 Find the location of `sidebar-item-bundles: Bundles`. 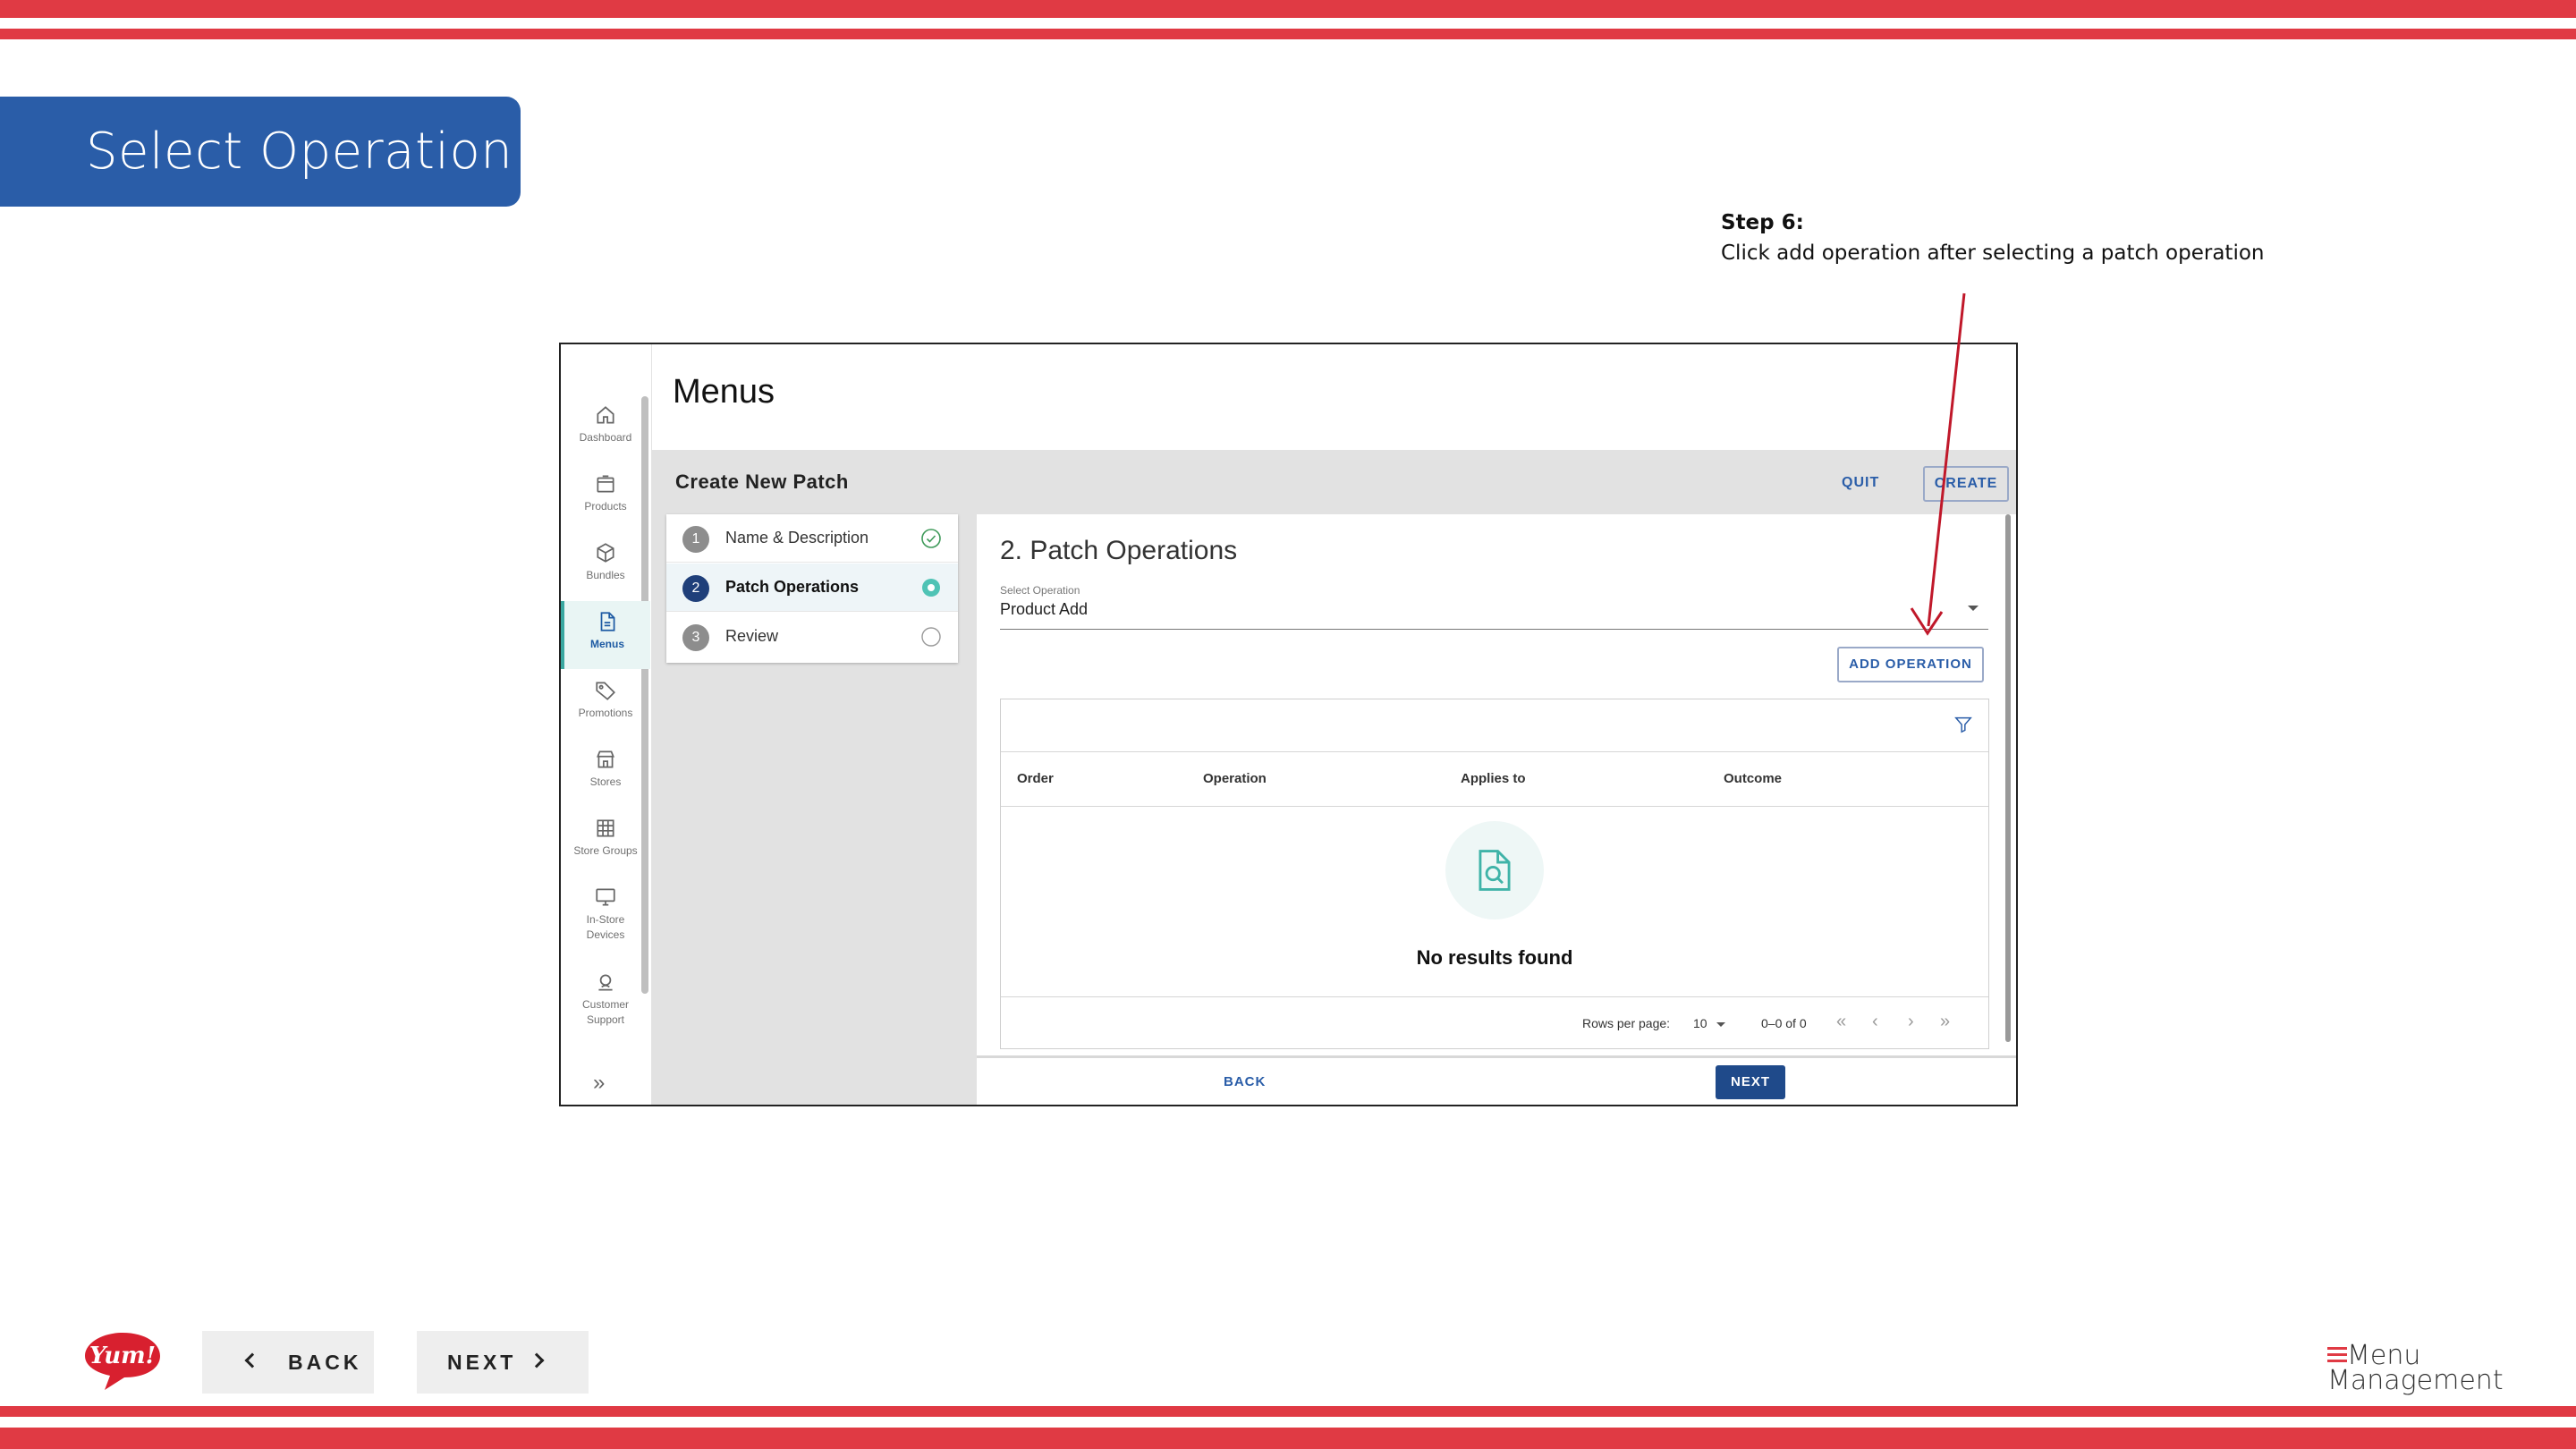

sidebar-item-bundles: Bundles is located at coordinates (605, 566).